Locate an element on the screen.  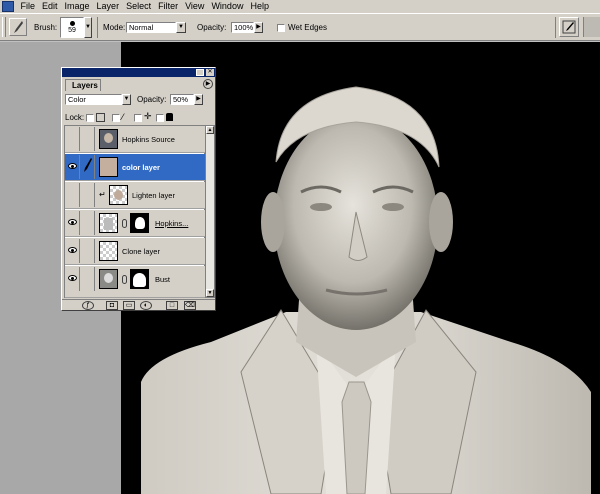
layer-style-button: ƒ is located at coordinates (88, 305).